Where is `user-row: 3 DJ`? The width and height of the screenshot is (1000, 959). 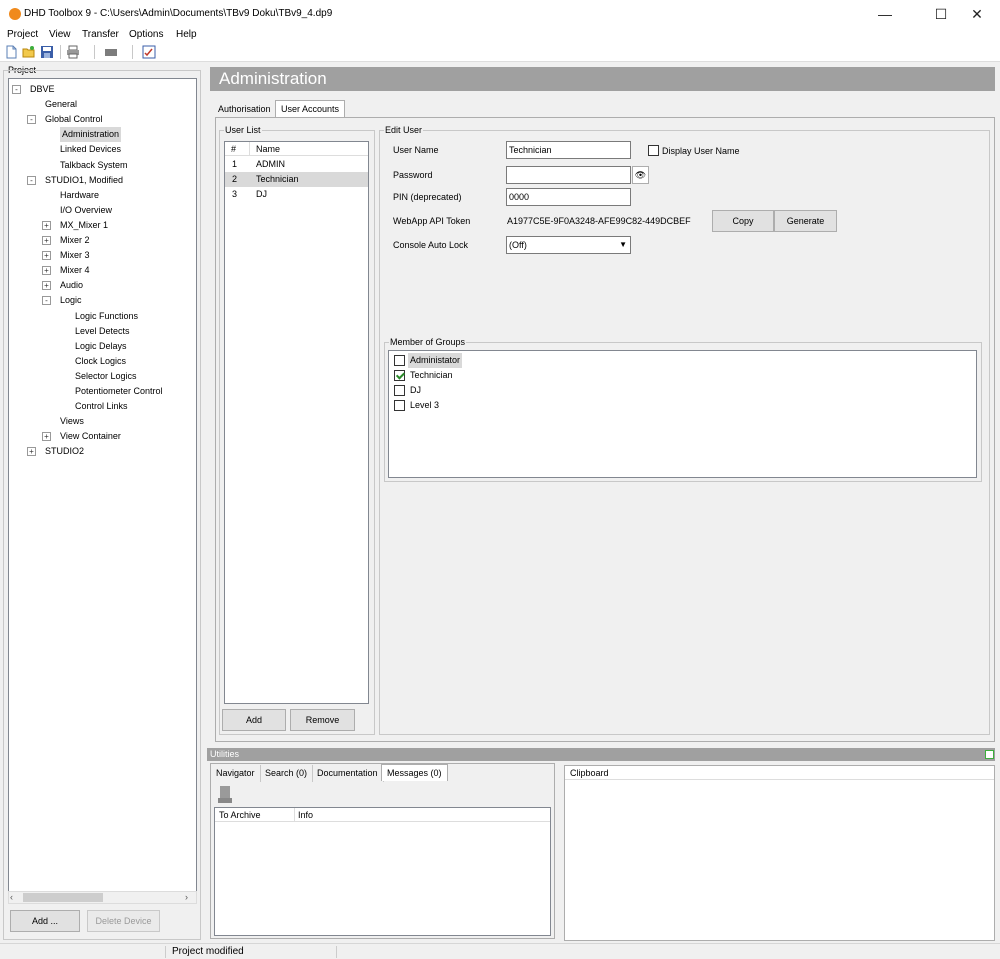 user-row: 3 DJ is located at coordinates (296, 194).